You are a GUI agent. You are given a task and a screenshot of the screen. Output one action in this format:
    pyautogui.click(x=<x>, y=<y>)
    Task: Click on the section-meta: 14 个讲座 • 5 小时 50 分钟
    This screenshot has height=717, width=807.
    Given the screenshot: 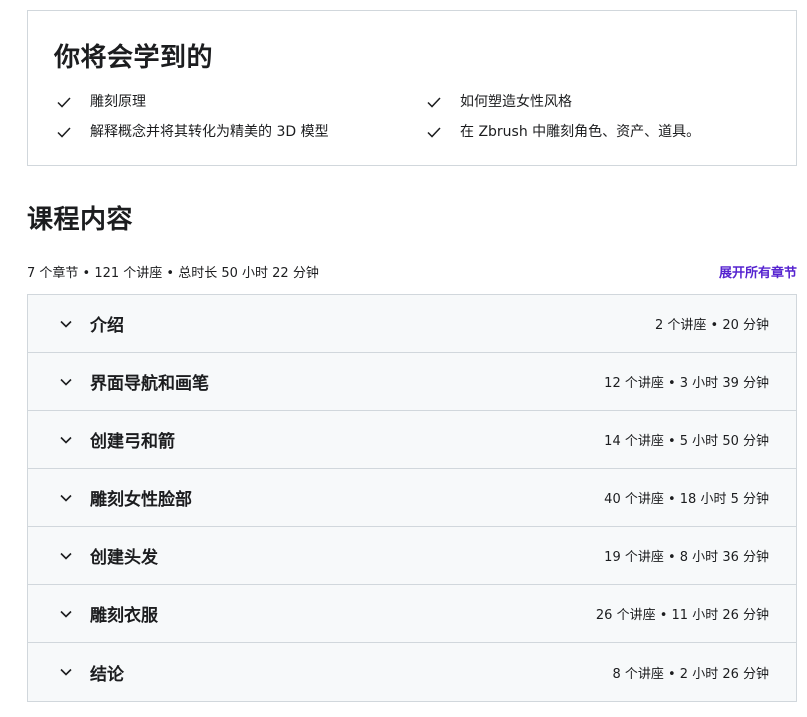 What is the action you would take?
    pyautogui.click(x=686, y=441)
    